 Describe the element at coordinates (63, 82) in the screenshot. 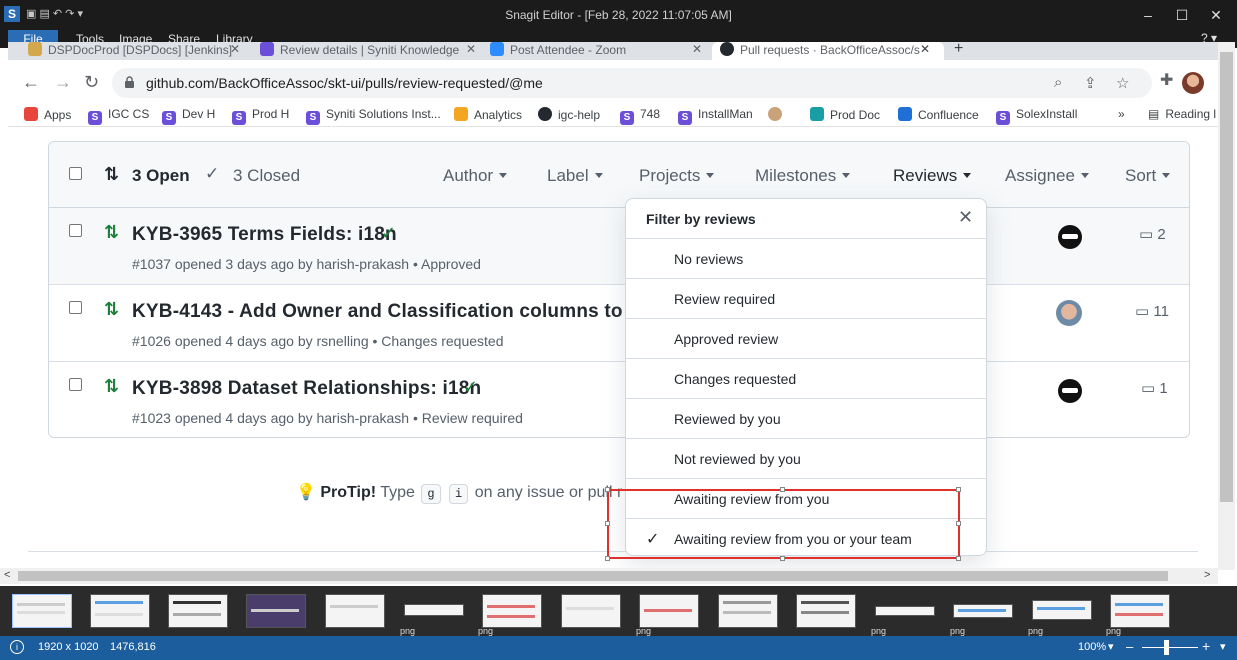

I see `forward-icon: →` at that location.